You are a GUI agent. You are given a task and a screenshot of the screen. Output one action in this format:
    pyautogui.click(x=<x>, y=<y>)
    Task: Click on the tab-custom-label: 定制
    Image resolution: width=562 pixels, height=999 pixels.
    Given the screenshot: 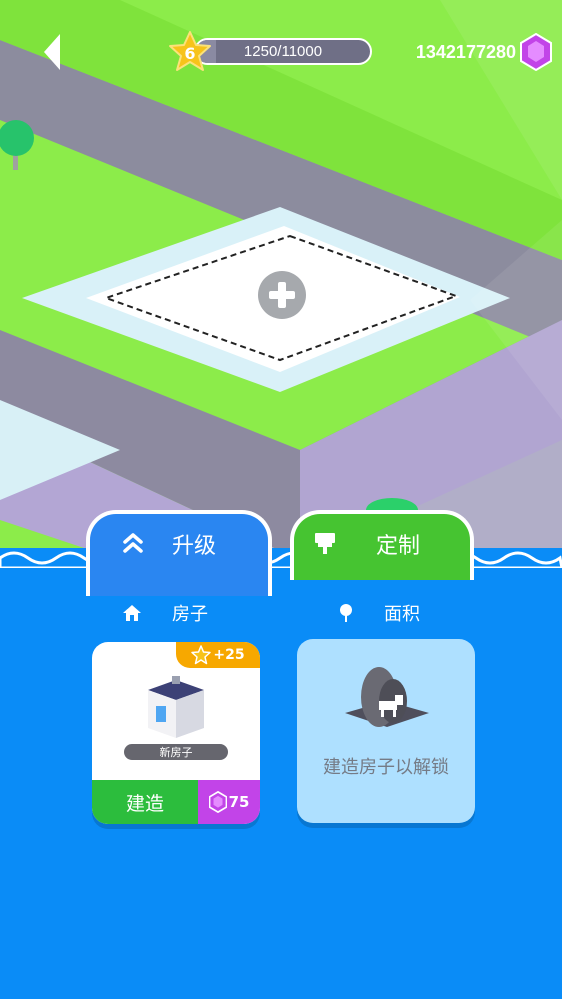 What is the action you would take?
    pyautogui.click(x=398, y=546)
    